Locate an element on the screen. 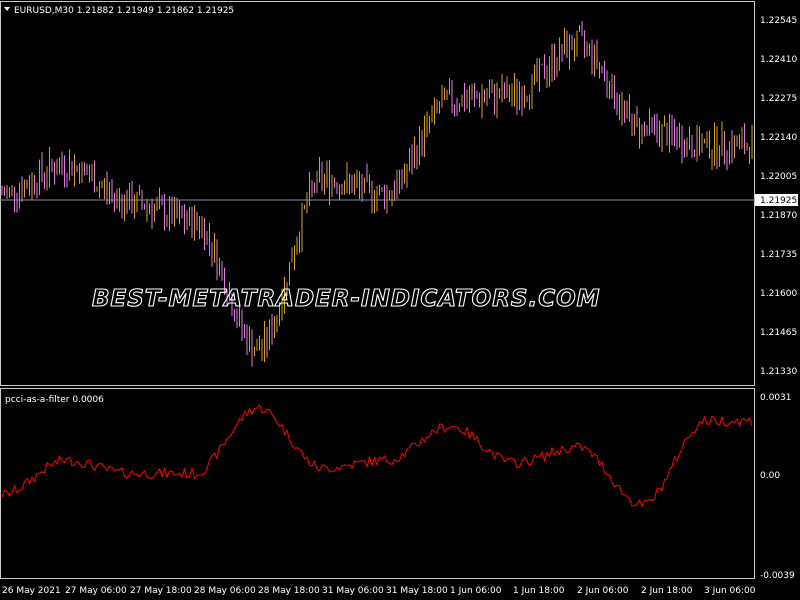 The image size is (800, 600). watermark: BEST-METATRADER-INDICATORS.COM is located at coordinates (346, 299).